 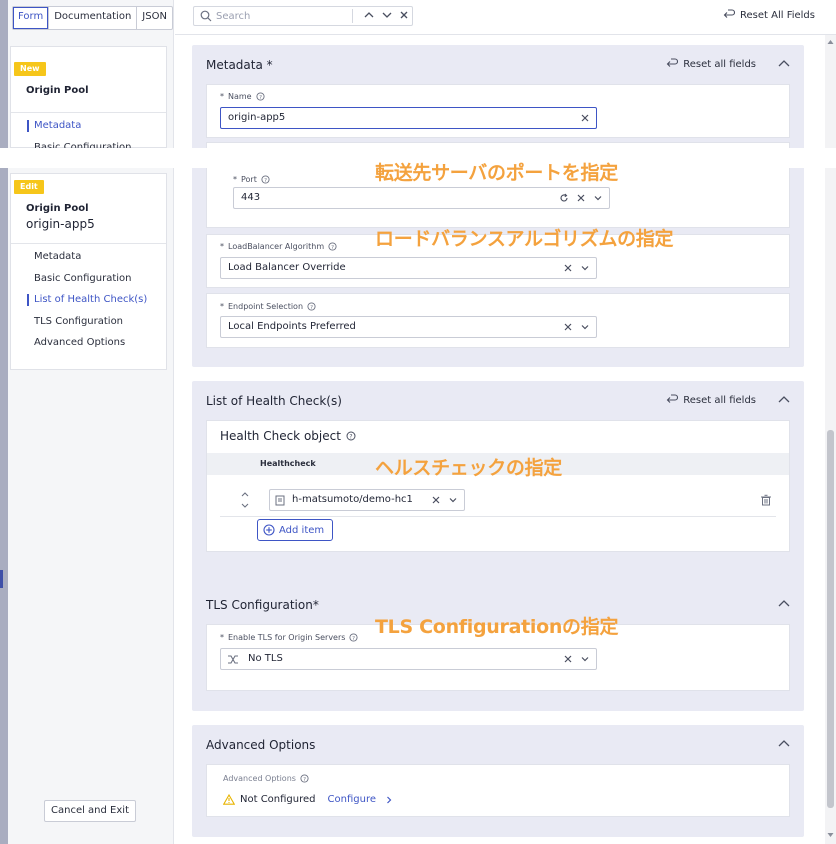 I want to click on chevron-right-icon, so click(x=389, y=800).